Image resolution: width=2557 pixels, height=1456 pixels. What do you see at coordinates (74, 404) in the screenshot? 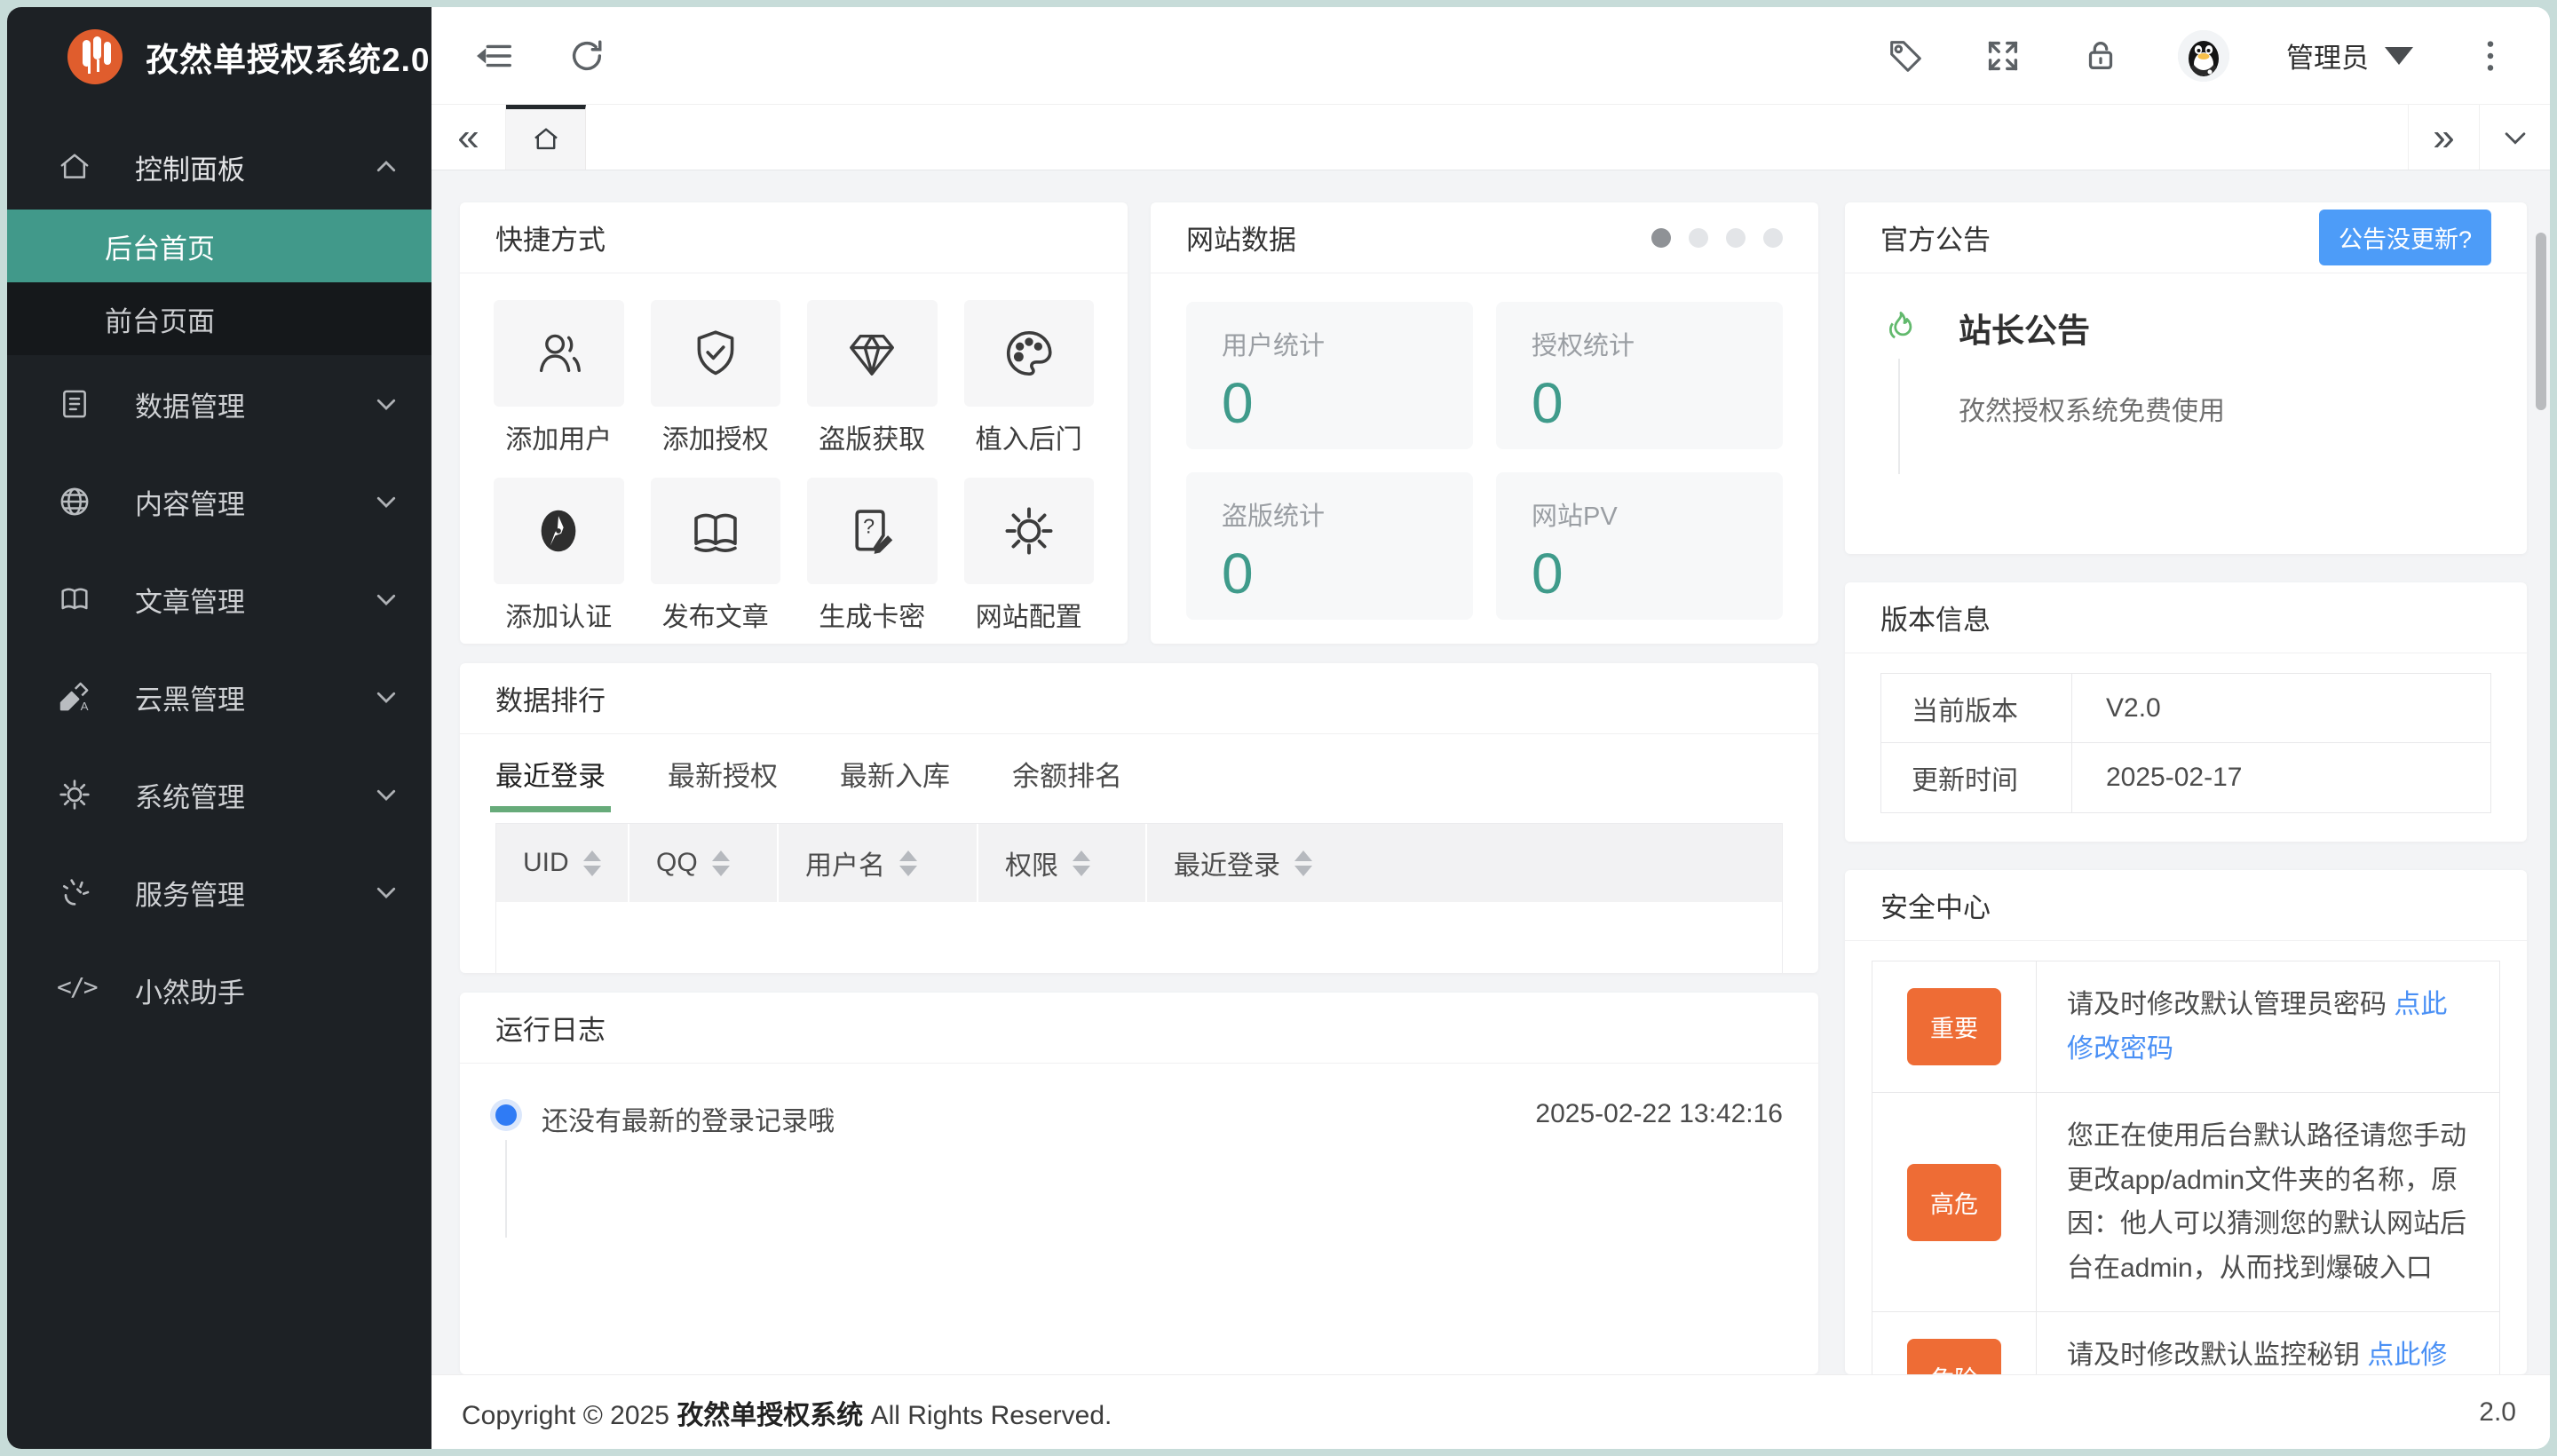
I see `document-icon` at bounding box center [74, 404].